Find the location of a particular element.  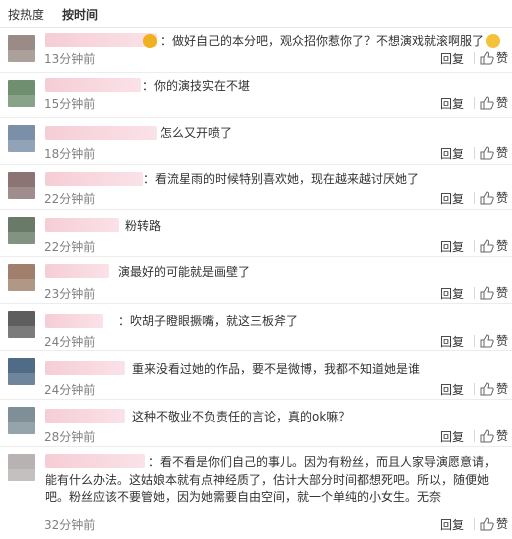

comment-text: 这种不敬业不负责任的言论，真的ok嘛？ is located at coordinates (241, 417).